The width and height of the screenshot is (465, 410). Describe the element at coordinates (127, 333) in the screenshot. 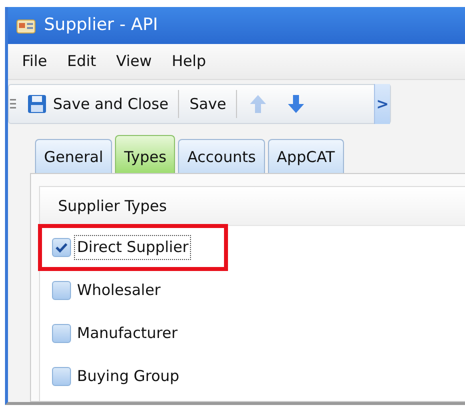

I see `checkbox-label: Manufacturer` at that location.